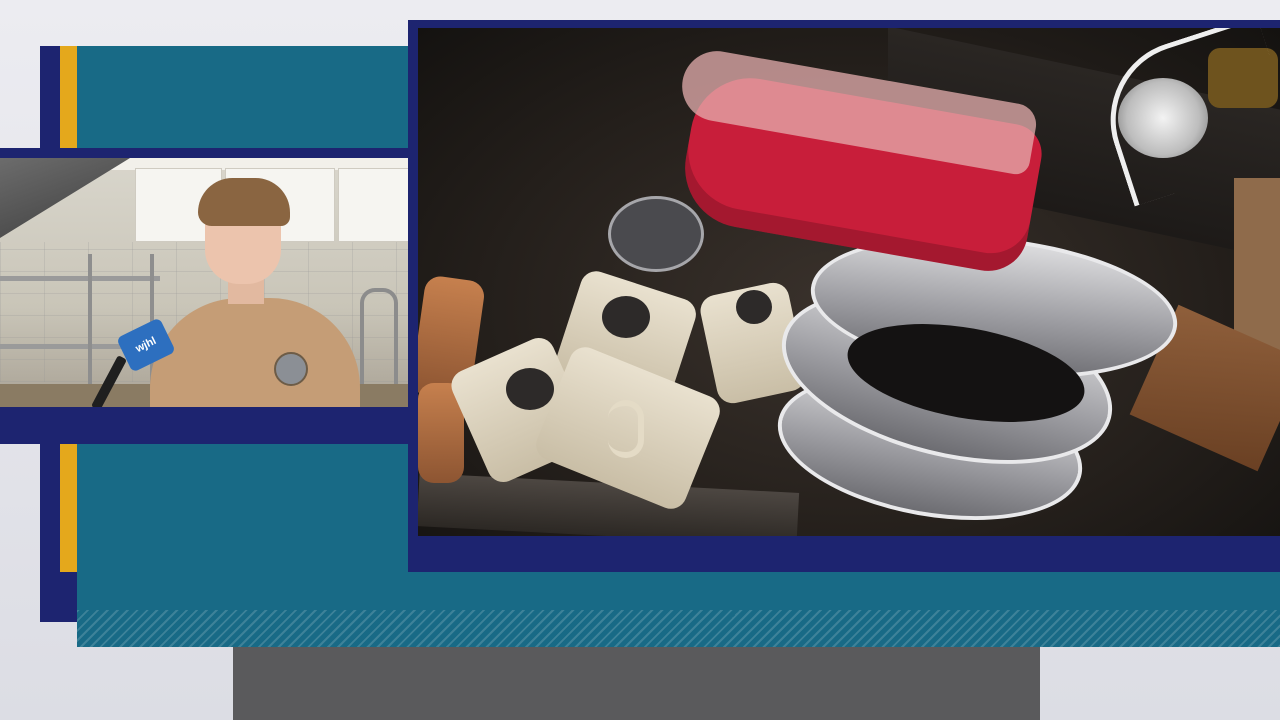 The width and height of the screenshot is (1280, 720). I want to click on interview-frame-bottom, so click(205, 425).